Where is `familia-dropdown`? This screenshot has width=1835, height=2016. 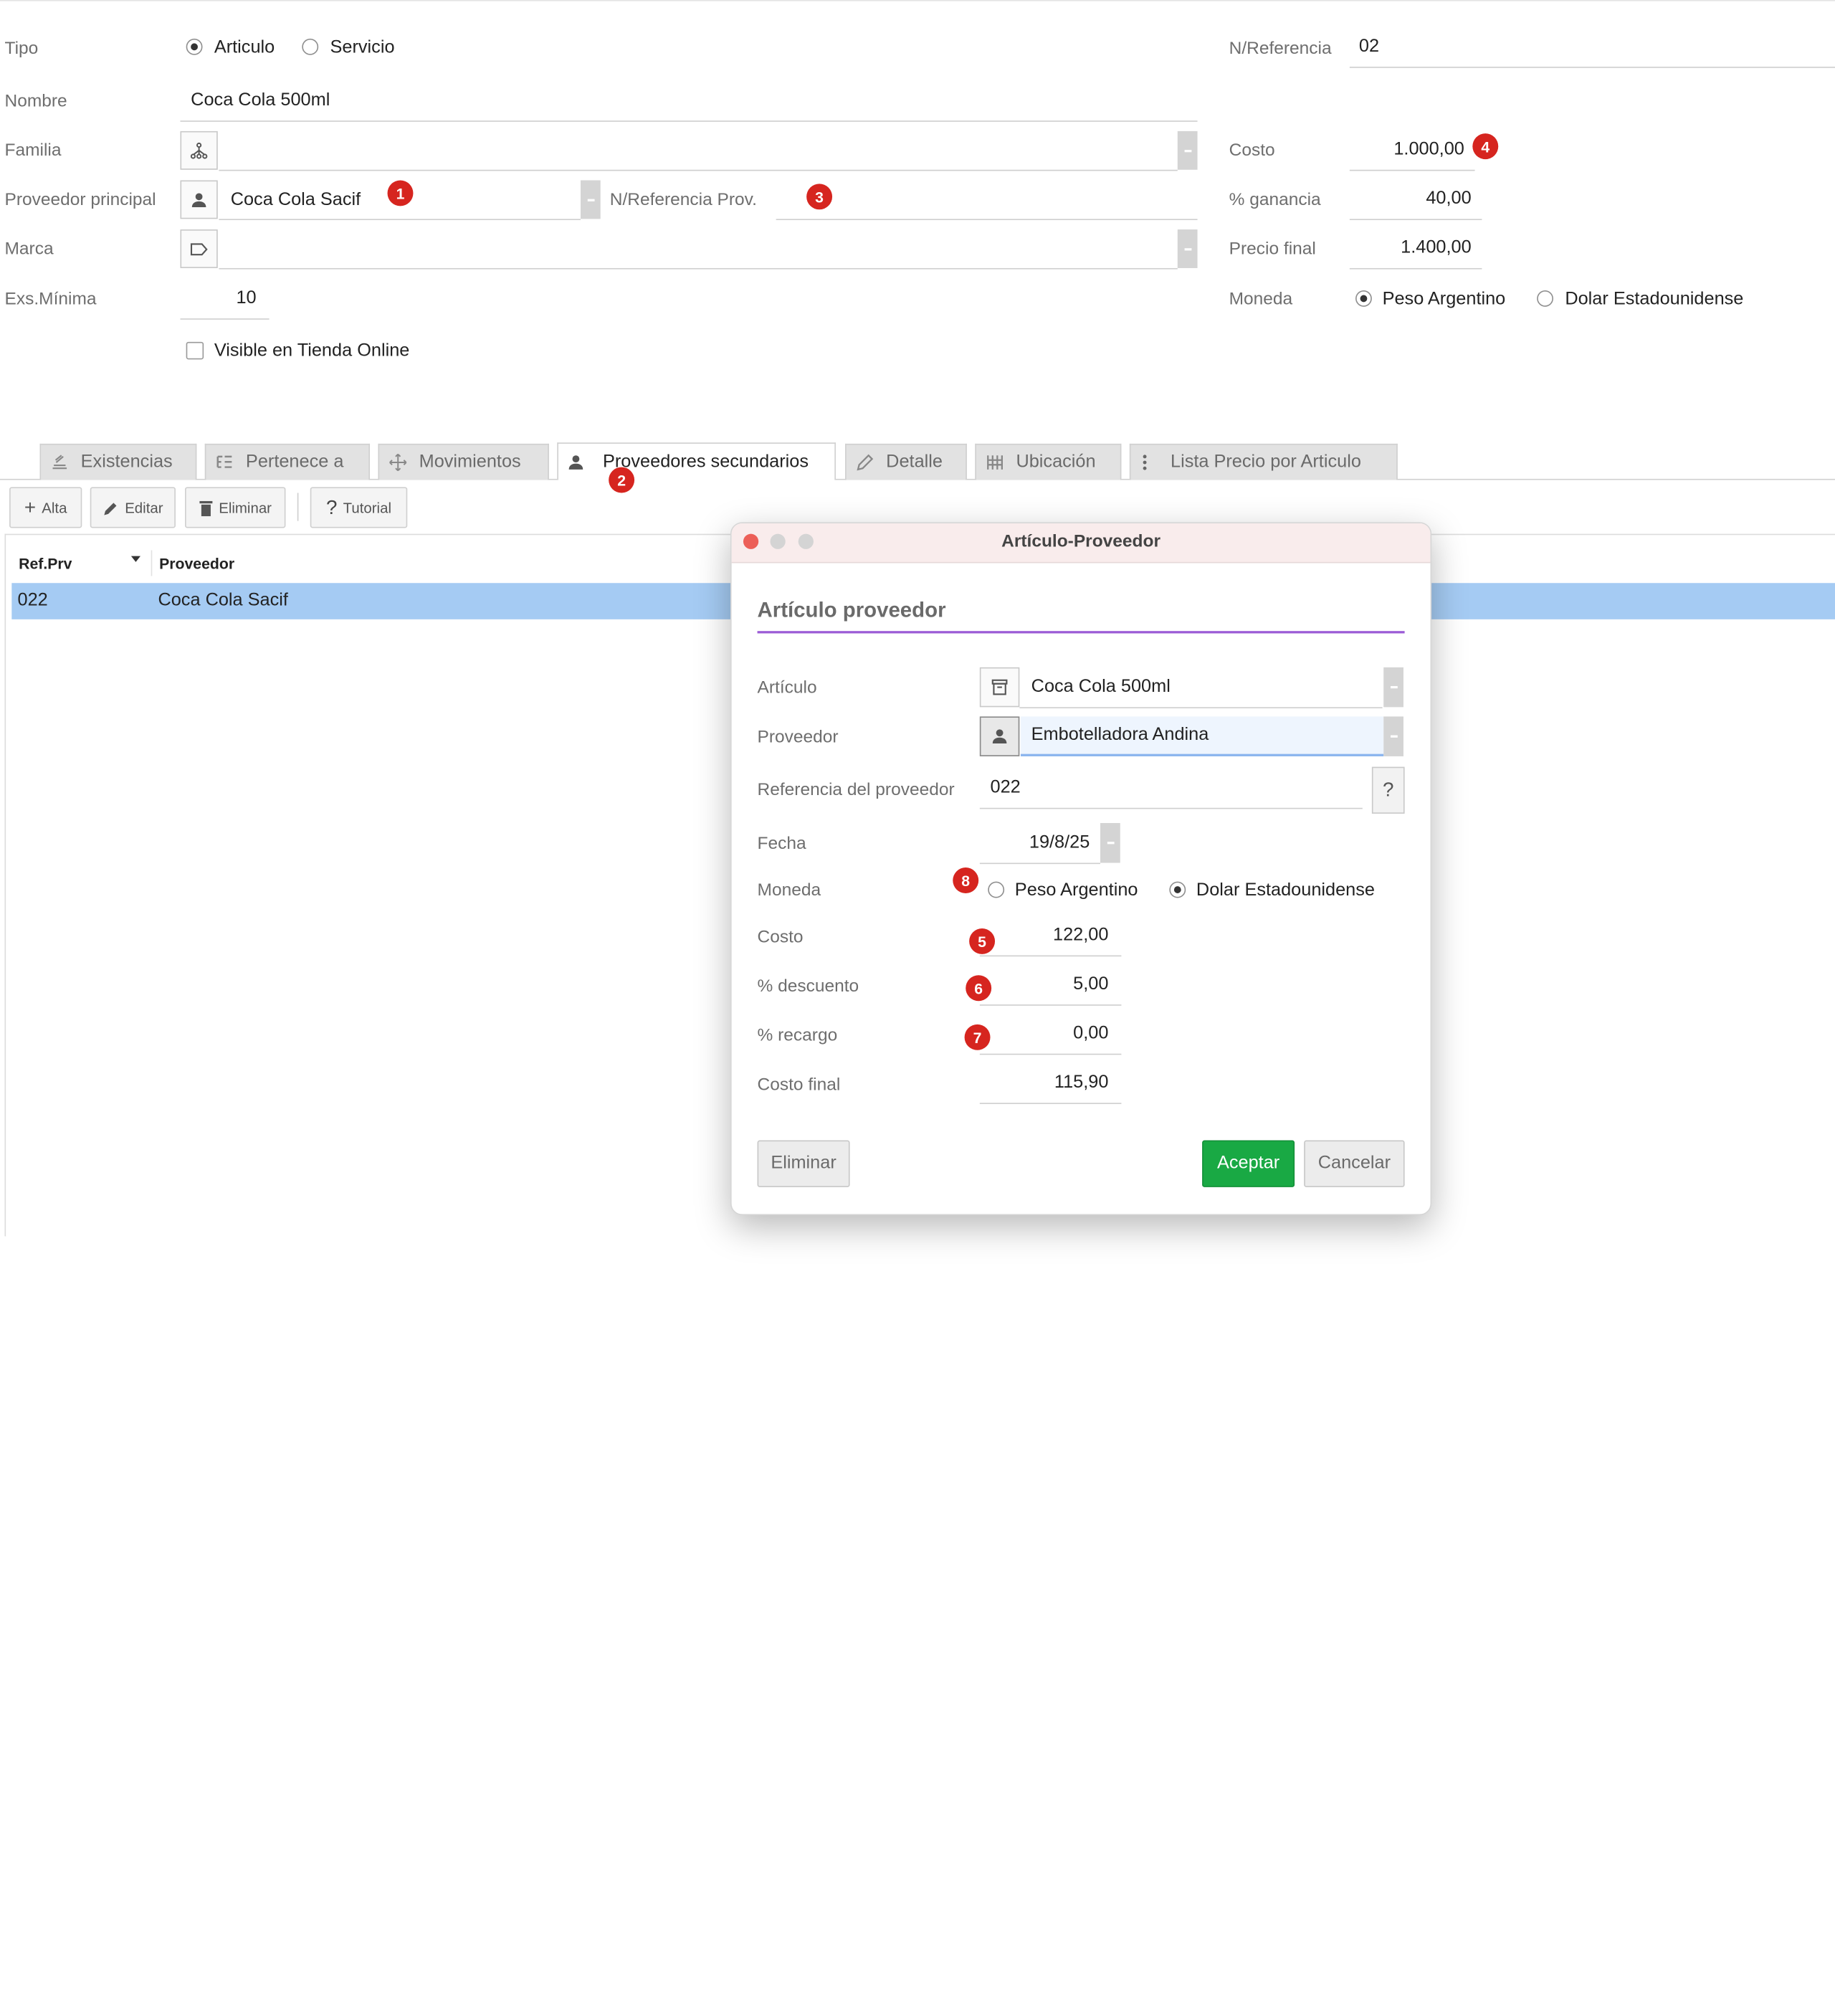
familia-dropdown is located at coordinates (1187, 150).